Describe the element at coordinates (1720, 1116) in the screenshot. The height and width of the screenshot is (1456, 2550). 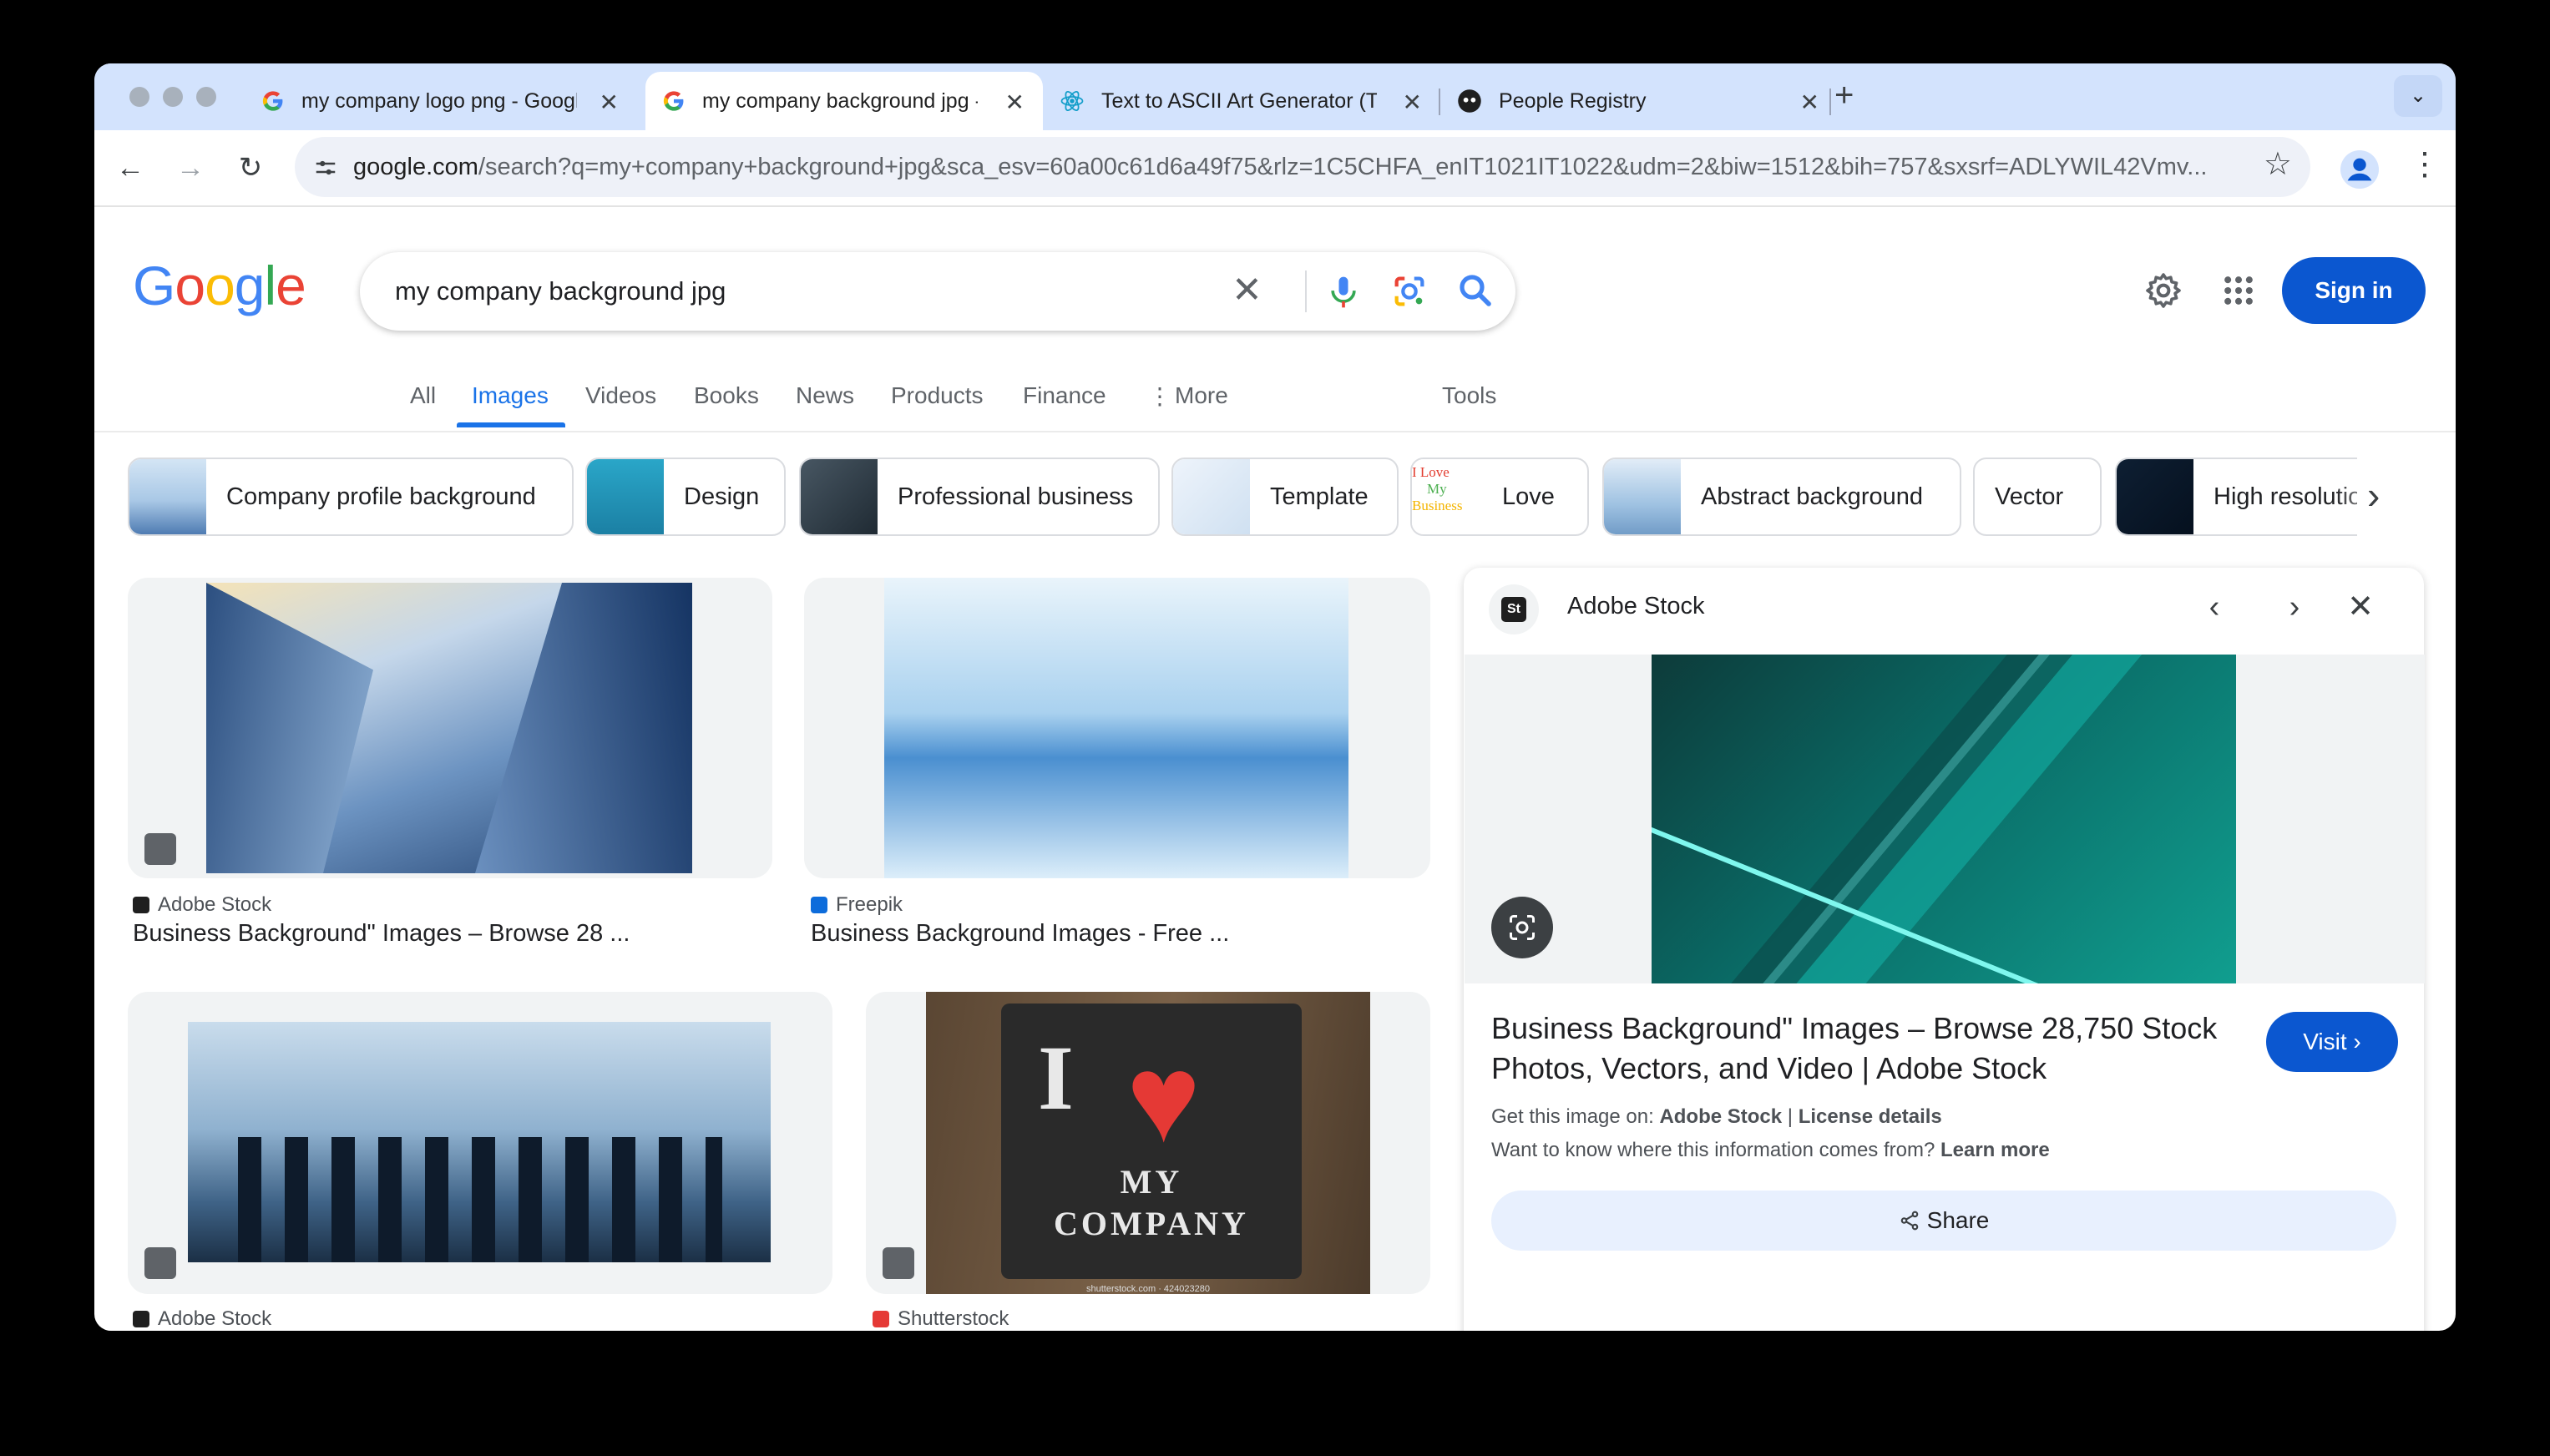
I see `get-source-link: Adobe Stock` at that location.